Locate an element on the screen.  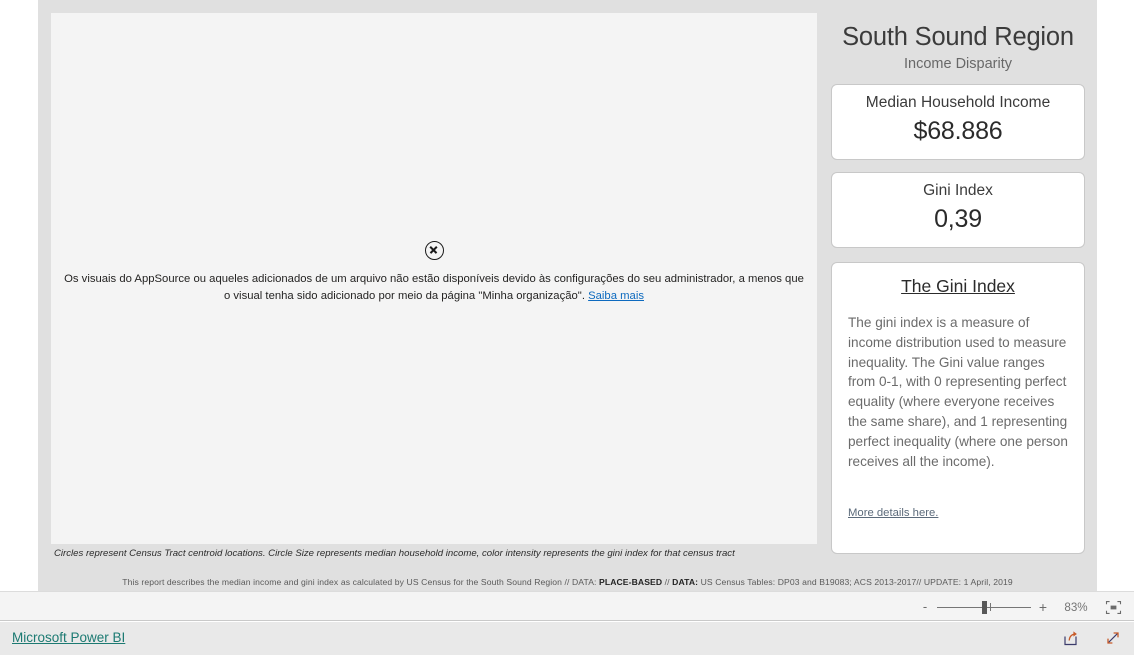
footnote-part-2: // is located at coordinates (667, 582).